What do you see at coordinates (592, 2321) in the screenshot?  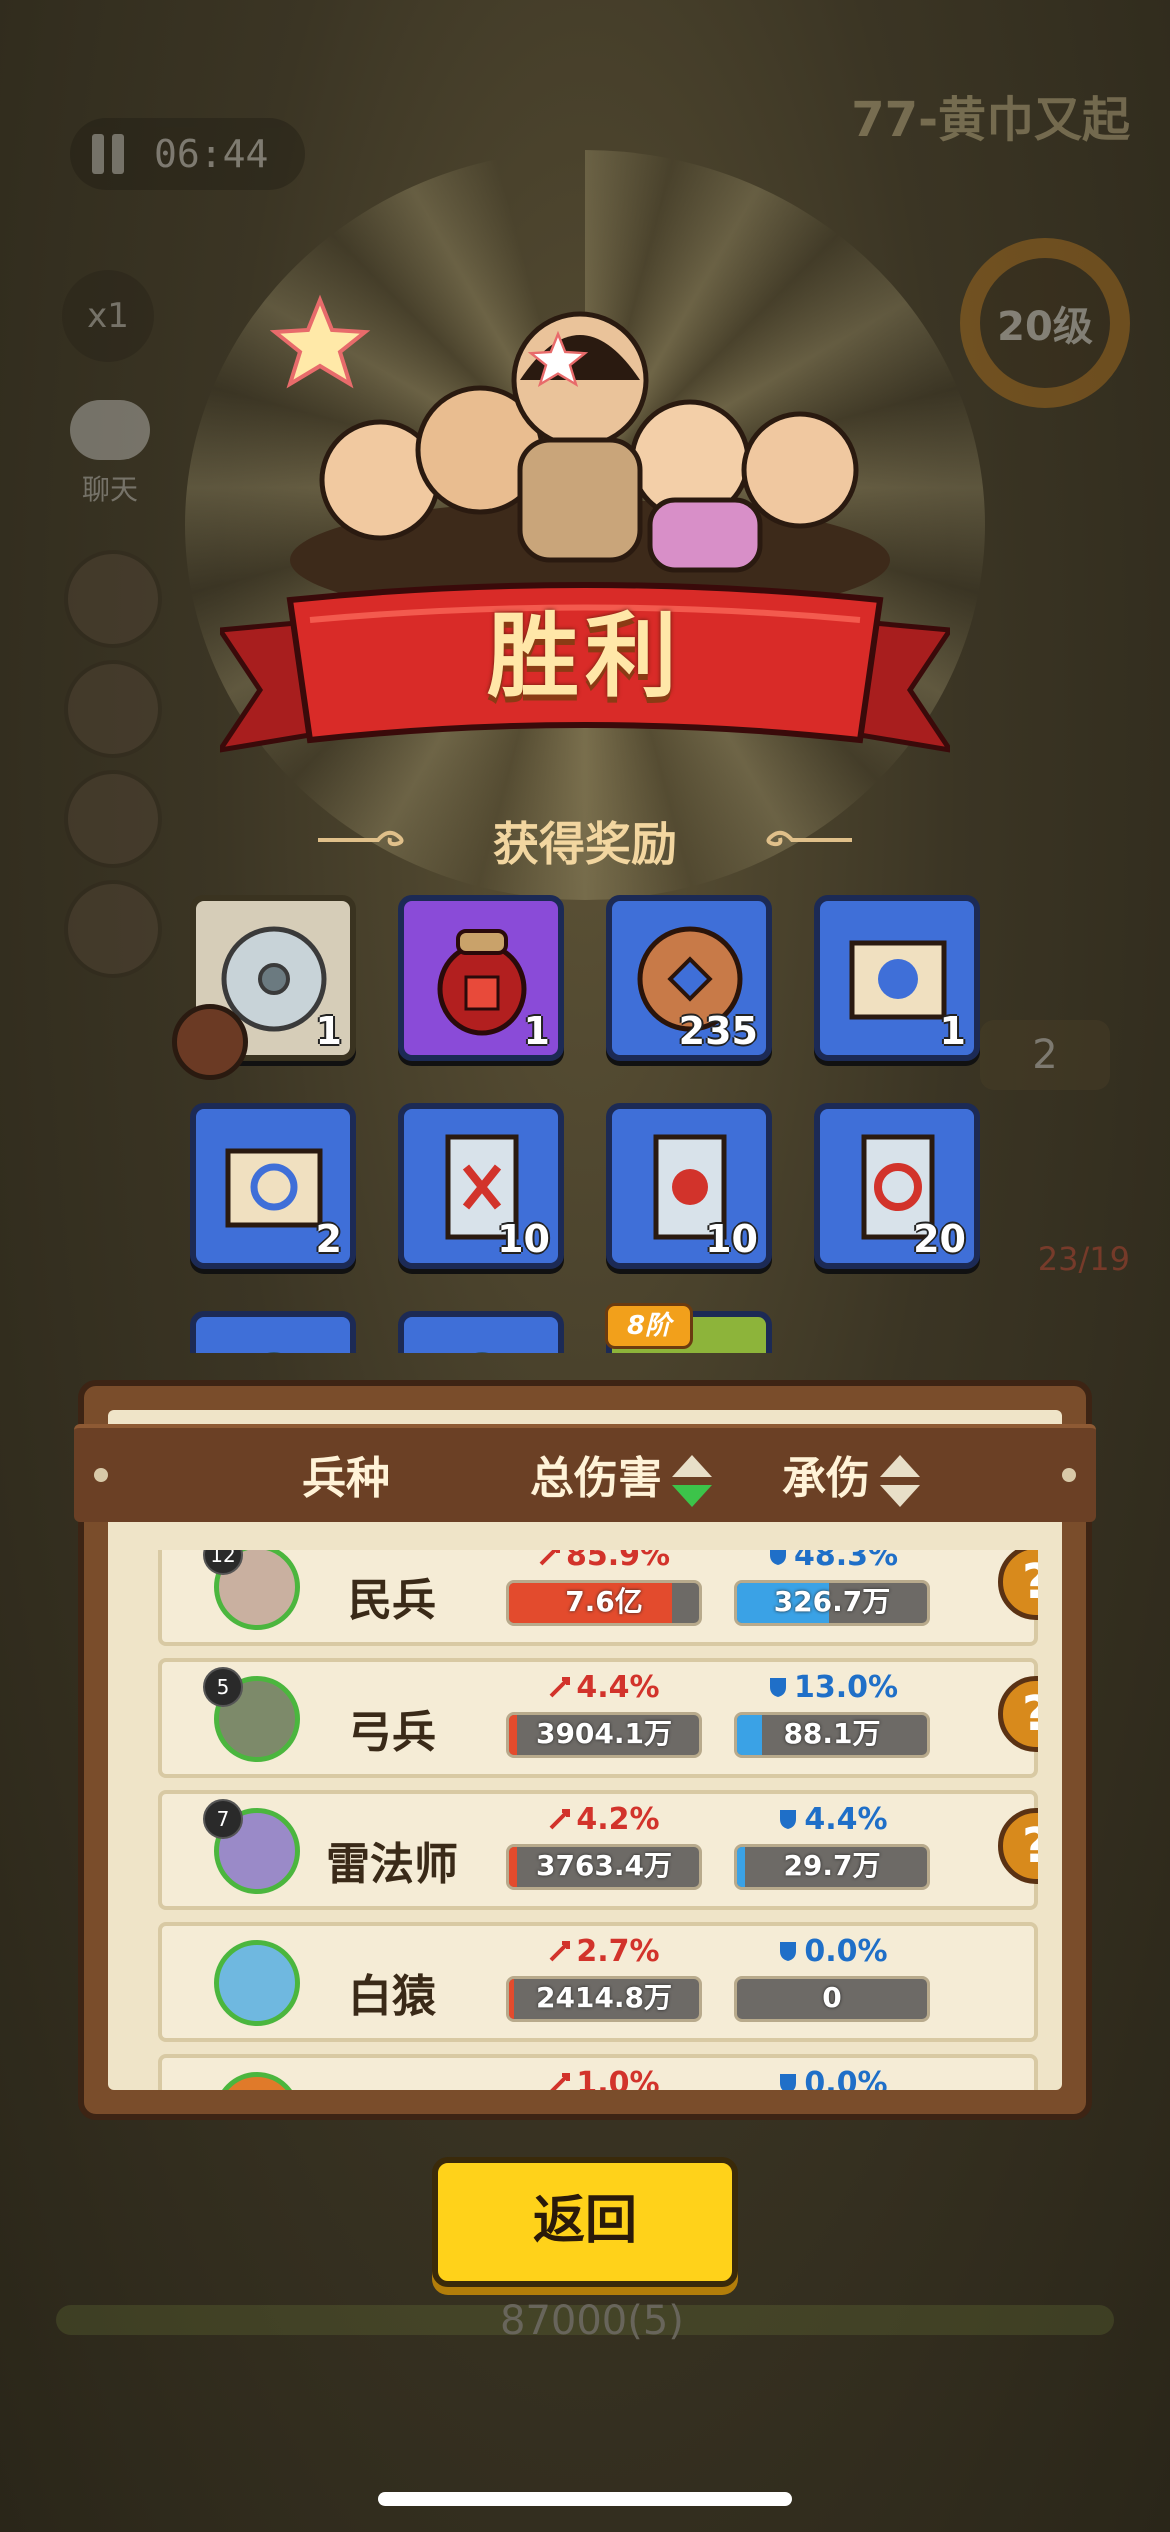 I see `score-text: 87000(5)` at bounding box center [592, 2321].